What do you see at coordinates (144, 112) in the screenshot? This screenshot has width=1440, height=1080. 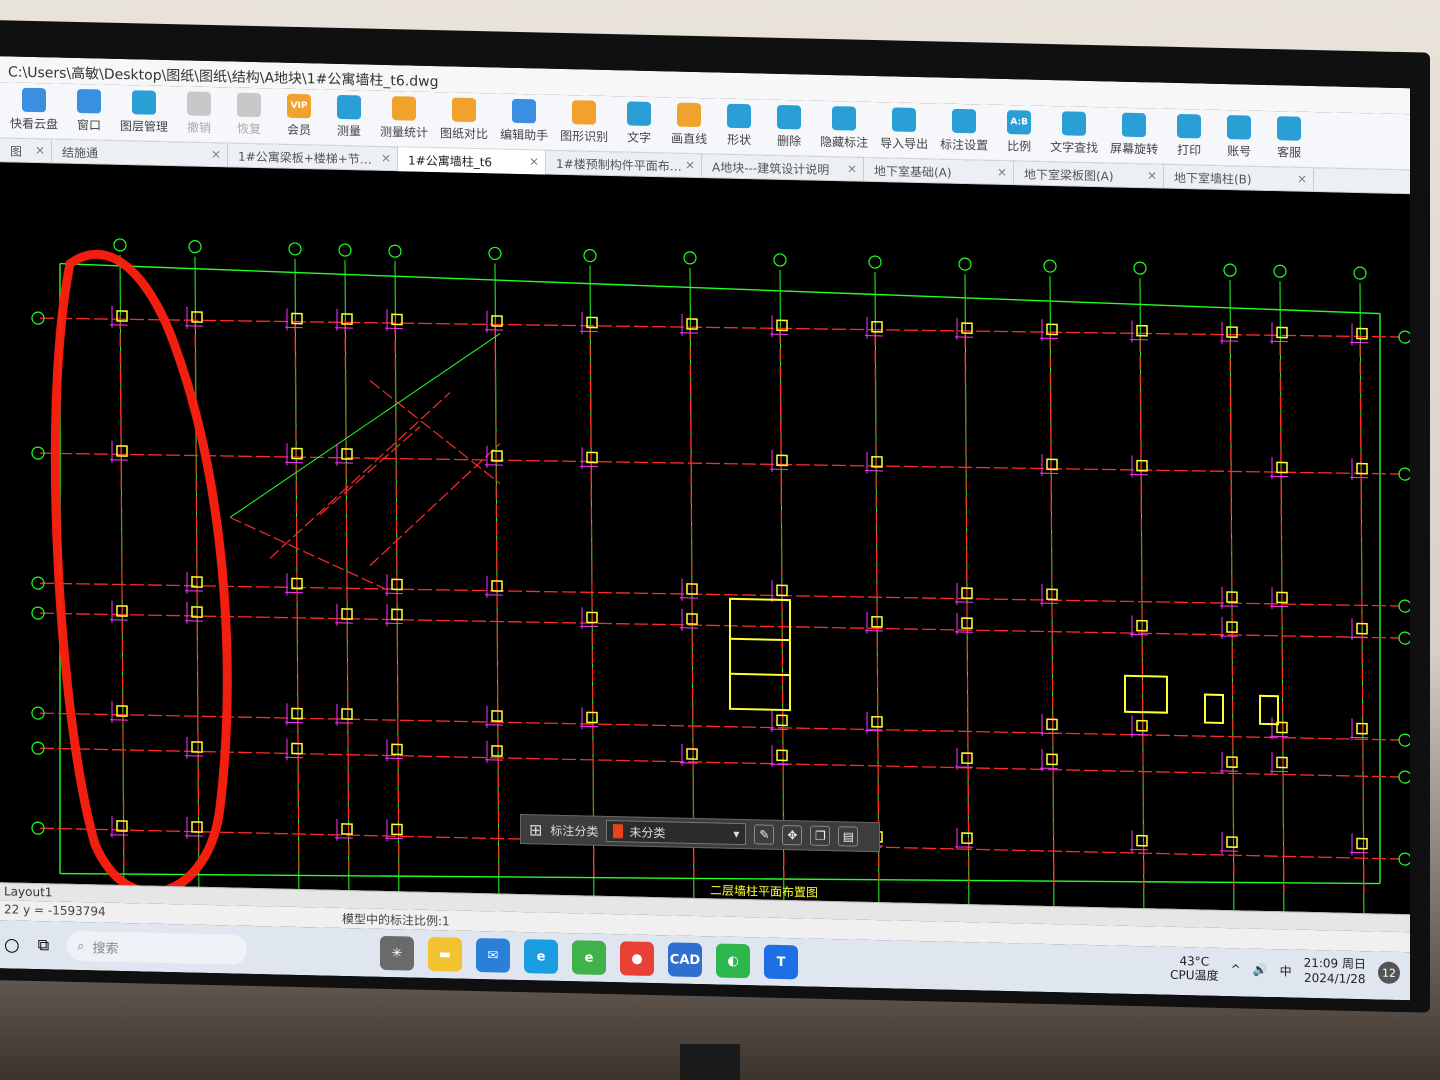 I see `toolbar-button-2: 图层管理` at bounding box center [144, 112].